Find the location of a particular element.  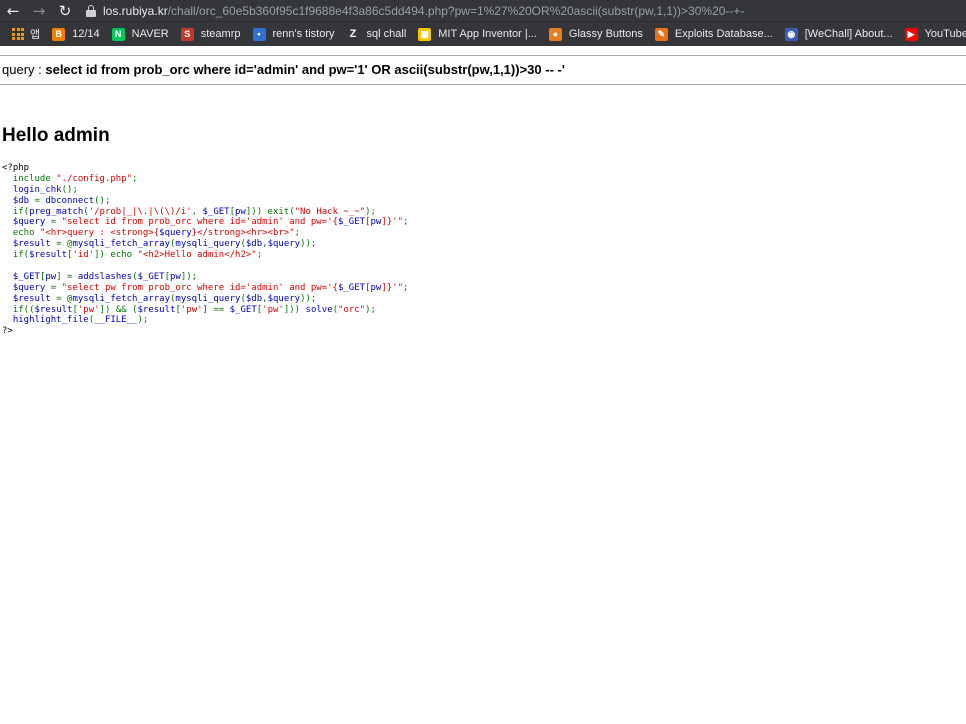

code-line: ?> is located at coordinates (205, 331).